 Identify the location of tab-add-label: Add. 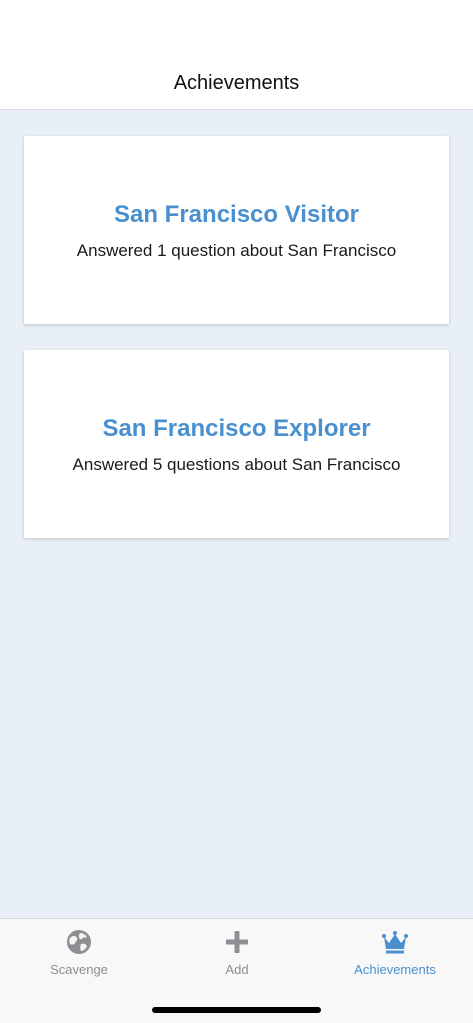
(237, 969).